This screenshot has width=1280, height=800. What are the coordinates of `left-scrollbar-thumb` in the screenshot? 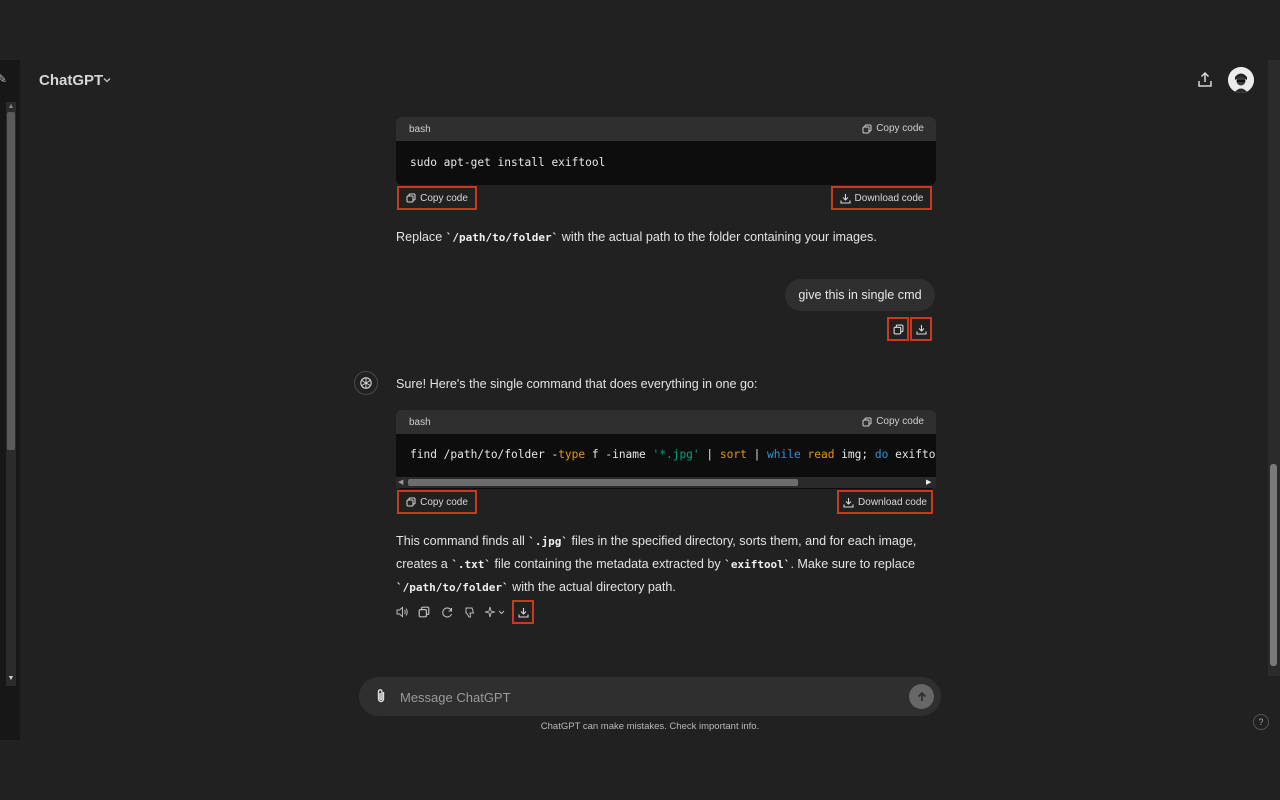 It's located at (11, 281).